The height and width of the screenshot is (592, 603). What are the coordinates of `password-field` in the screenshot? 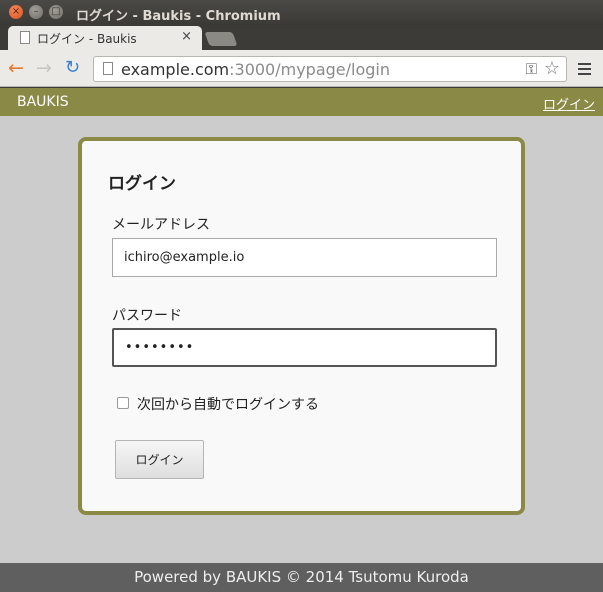 It's located at (304, 347).